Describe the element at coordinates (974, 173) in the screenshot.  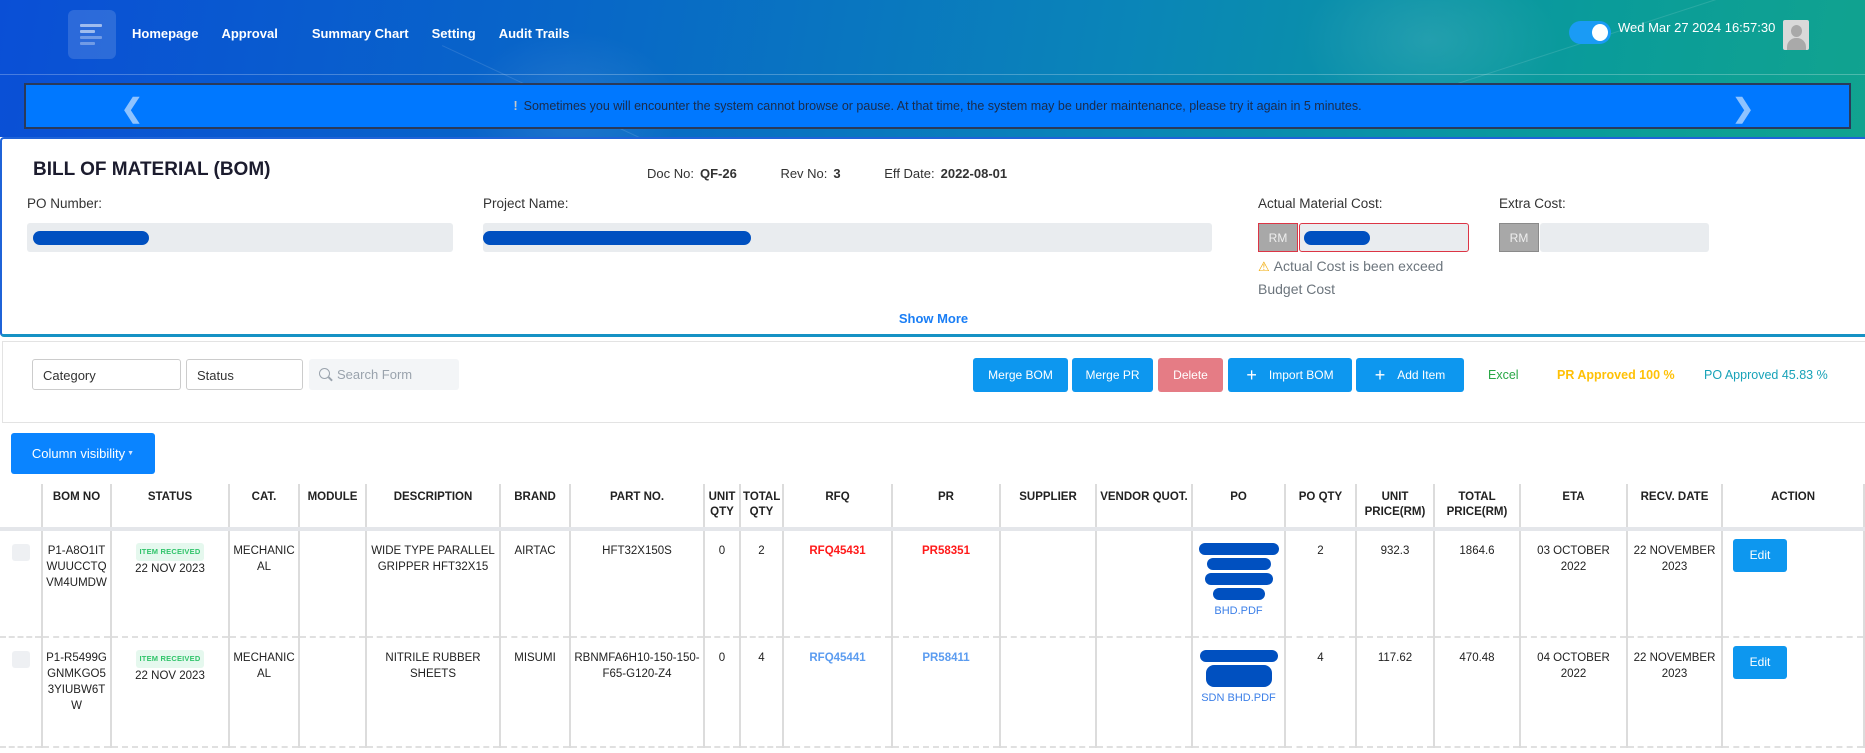
I see `eff-date-value: 2022-08-01` at that location.